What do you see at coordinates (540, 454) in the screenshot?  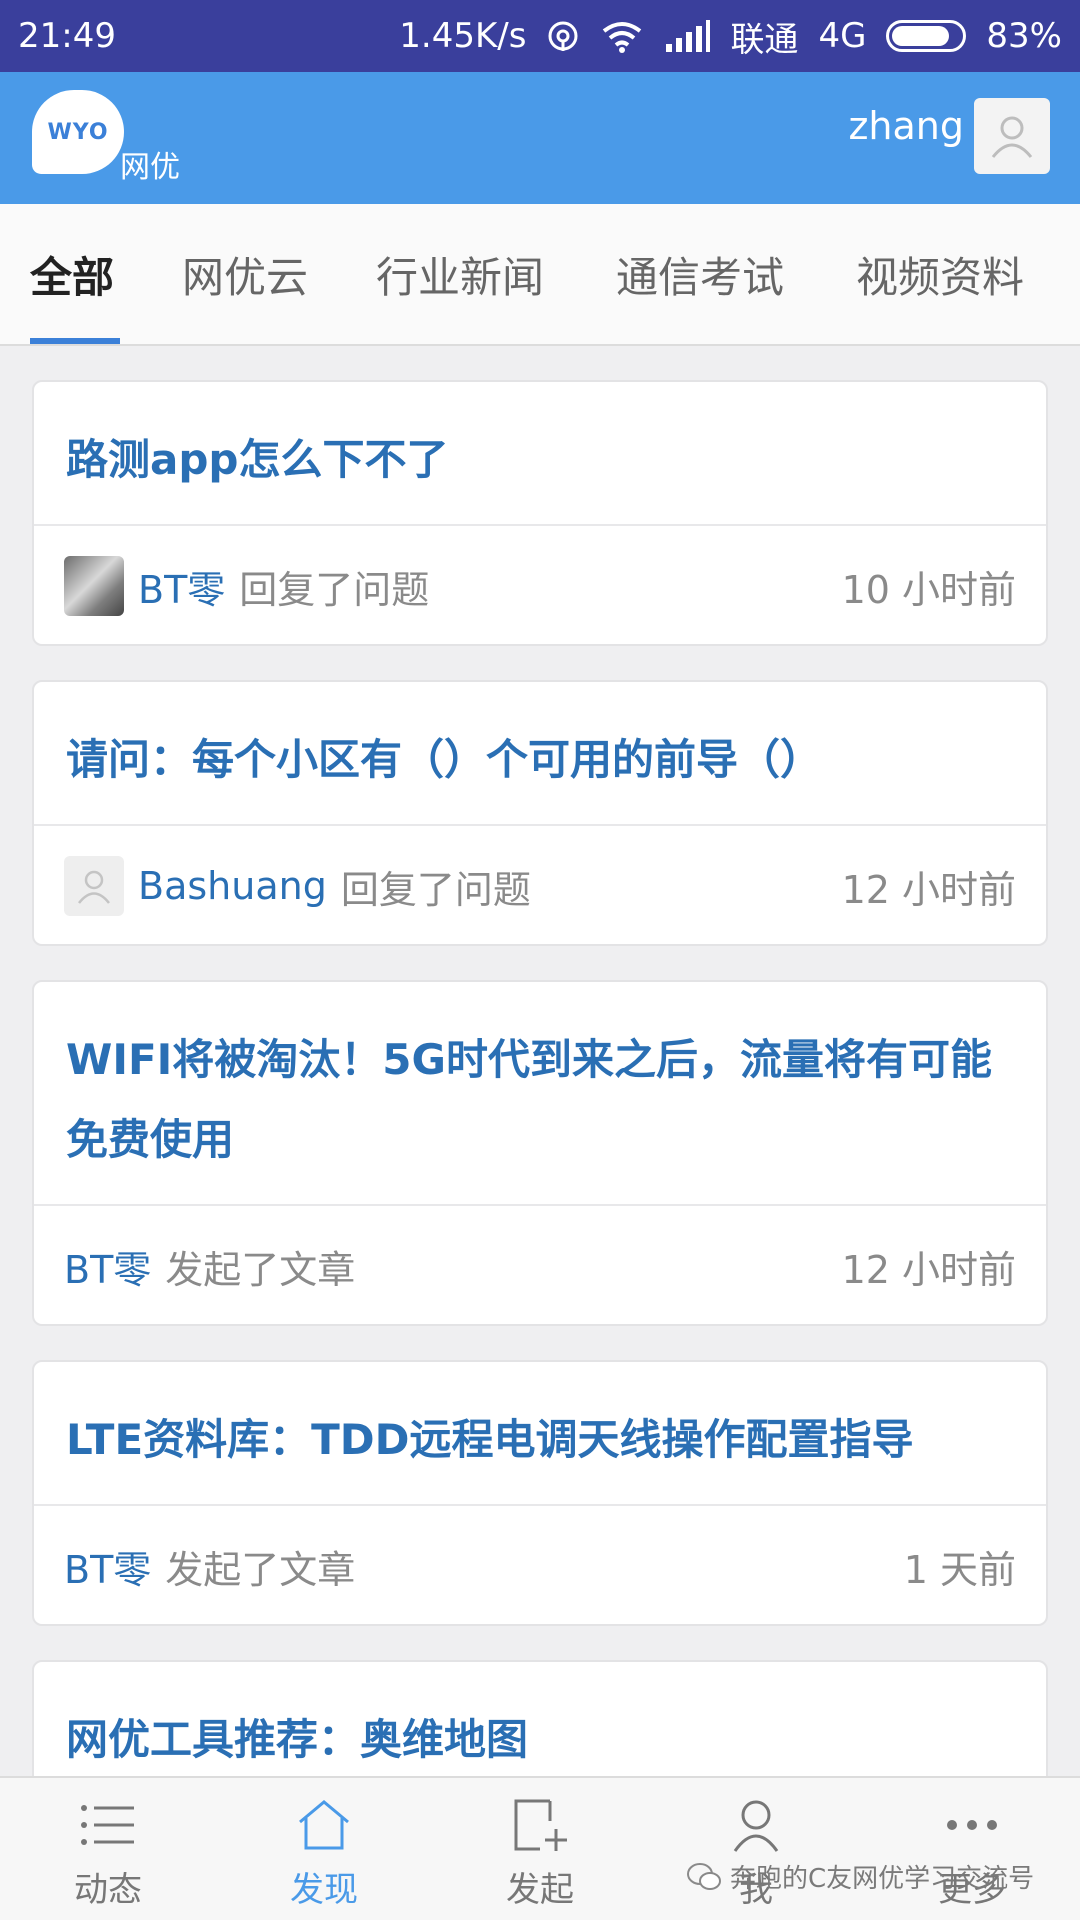 I see `card-title: 路测app怎么下不了` at bounding box center [540, 454].